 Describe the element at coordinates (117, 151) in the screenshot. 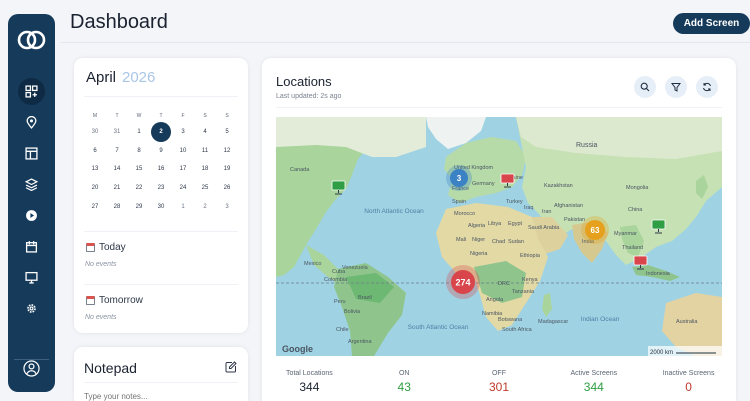

I see `calendar-day: 7` at that location.